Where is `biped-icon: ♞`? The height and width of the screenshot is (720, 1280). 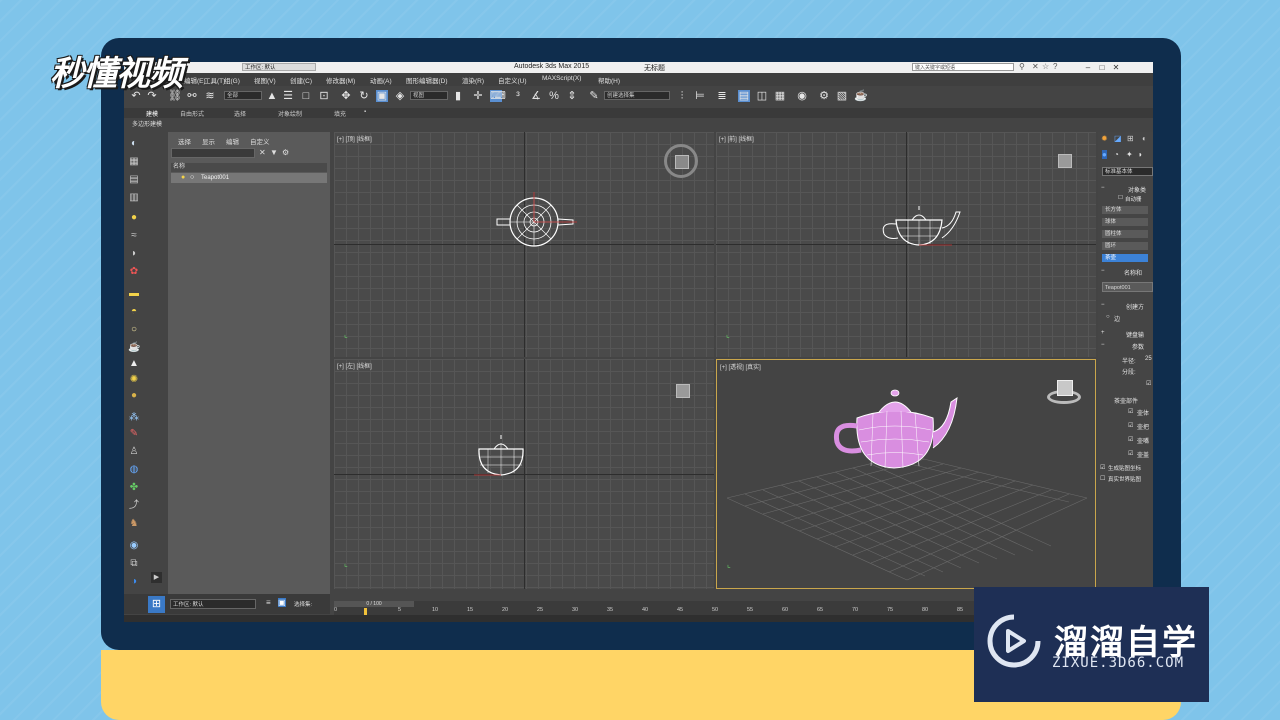
biped-icon: ♞ is located at coordinates (134, 524).